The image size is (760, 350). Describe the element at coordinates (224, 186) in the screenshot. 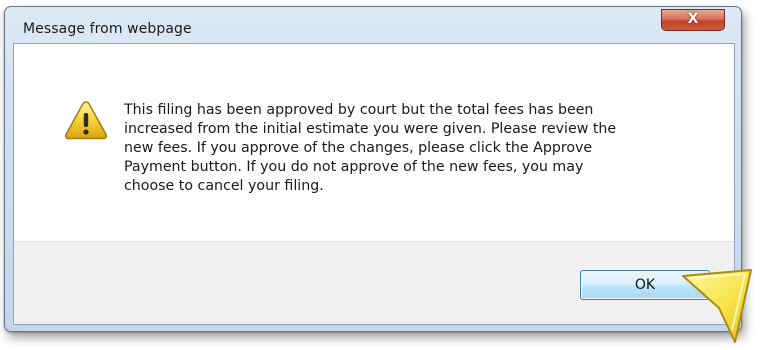

I see `message-line: choose to cancel your filing.` at that location.